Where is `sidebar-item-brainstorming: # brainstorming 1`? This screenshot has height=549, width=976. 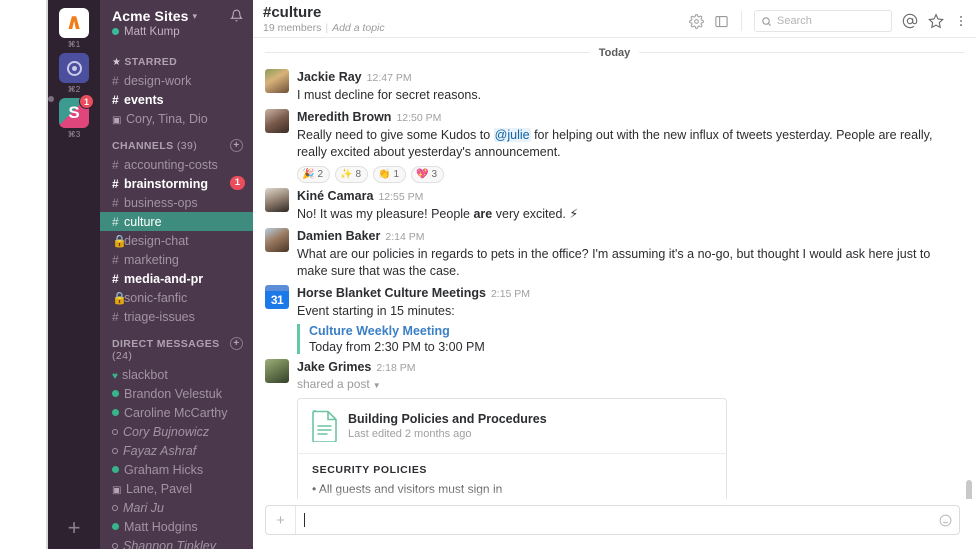
sidebar-item-brainstorming: # brainstorming 1 is located at coordinates (176, 183).